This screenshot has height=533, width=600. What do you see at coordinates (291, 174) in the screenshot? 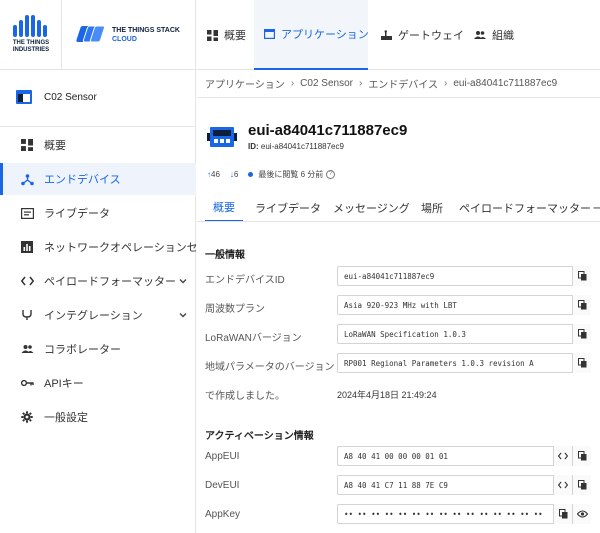
I see `last-seen-text: 最後に閲覧 6 分前` at bounding box center [291, 174].